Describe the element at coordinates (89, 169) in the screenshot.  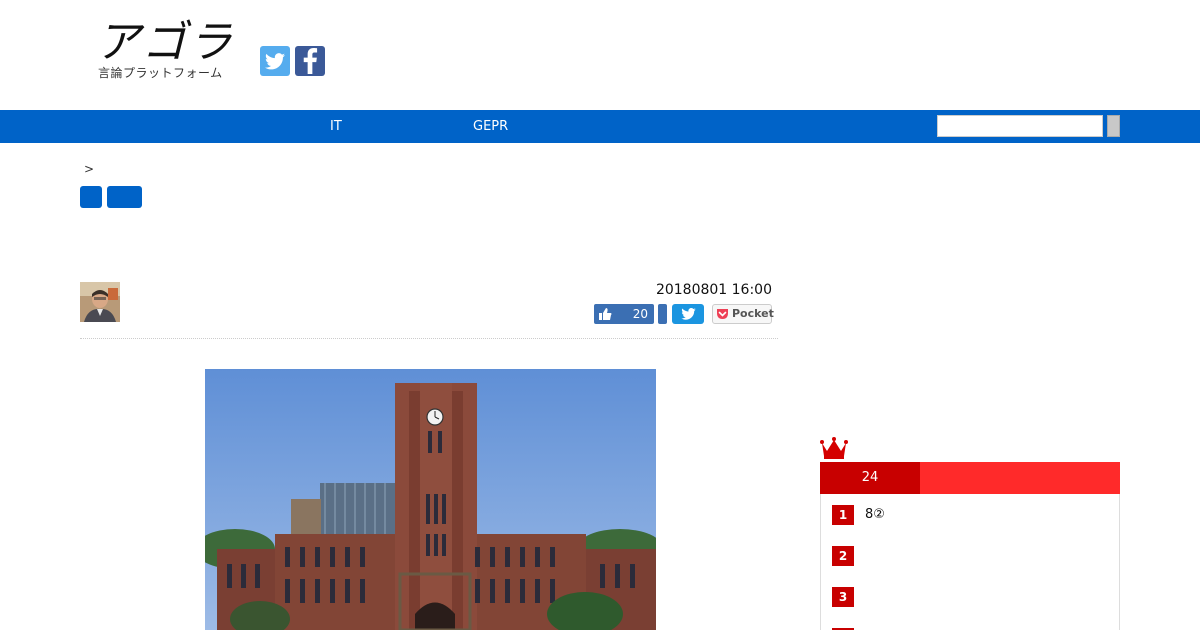
I see `breadcrumb: >` at that location.